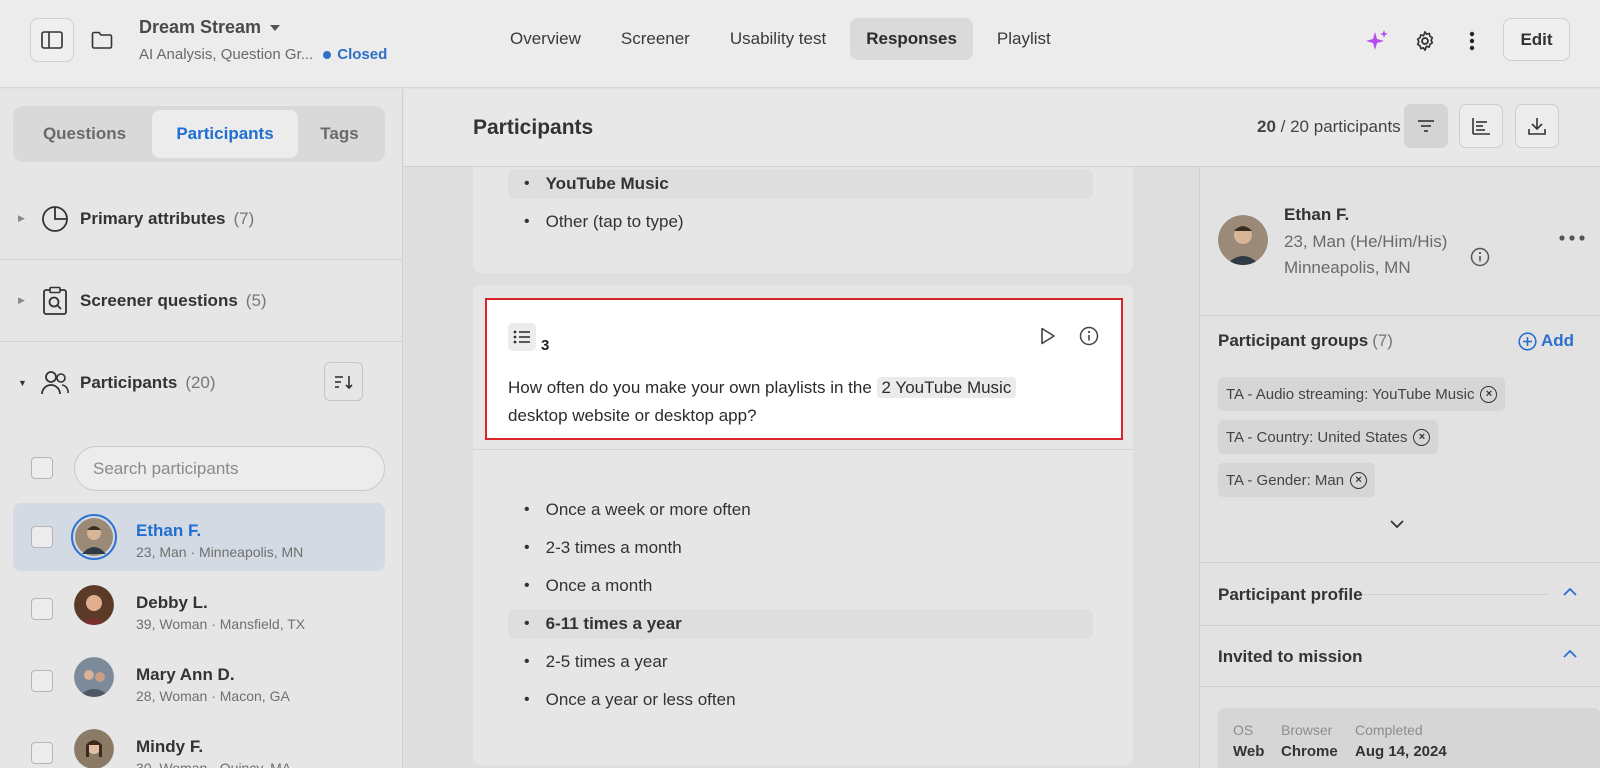 The image size is (1600, 768). I want to click on tab-screener: Screener, so click(655, 39).